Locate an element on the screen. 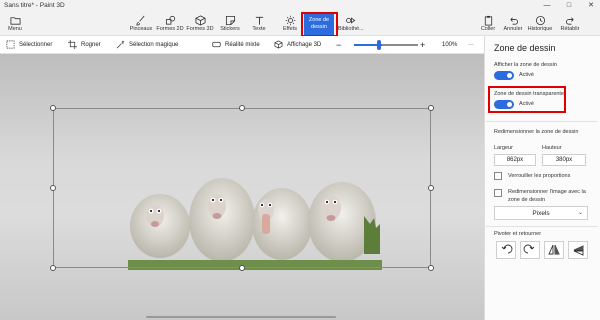 The height and width of the screenshot is (320, 600). resize-image-label-line1: Redimensionner l'image avec la is located at coordinates (547, 192).